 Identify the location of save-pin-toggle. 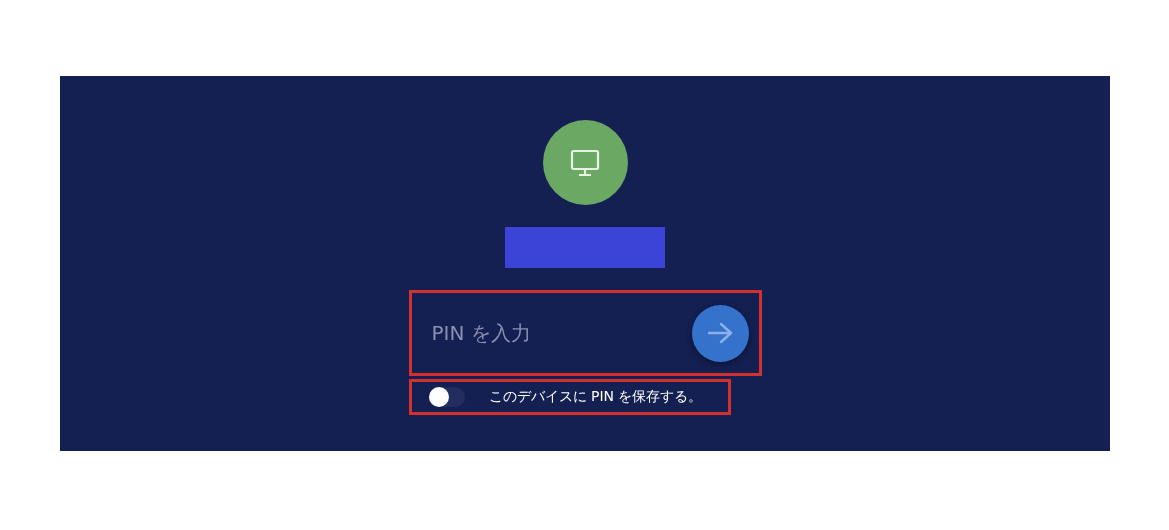
(446, 397).